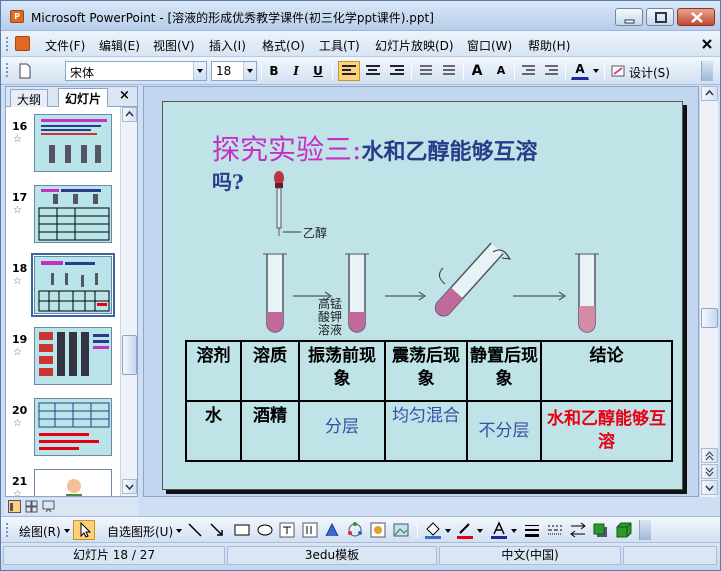  I want to click on font-color-button: A, so click(580, 70).